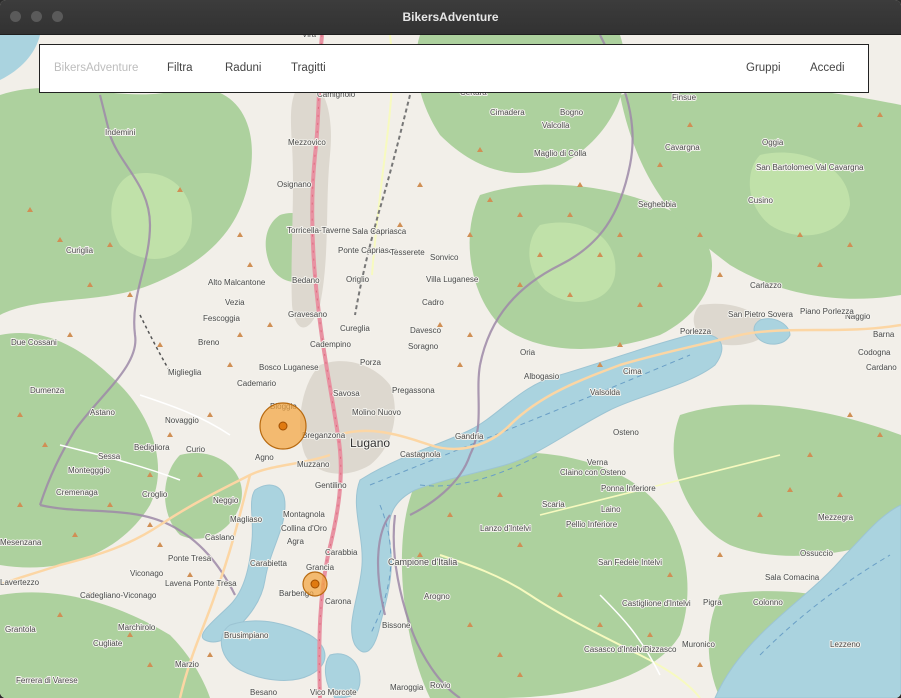 The height and width of the screenshot is (698, 901). I want to click on place-label: Codogna, so click(874, 352).